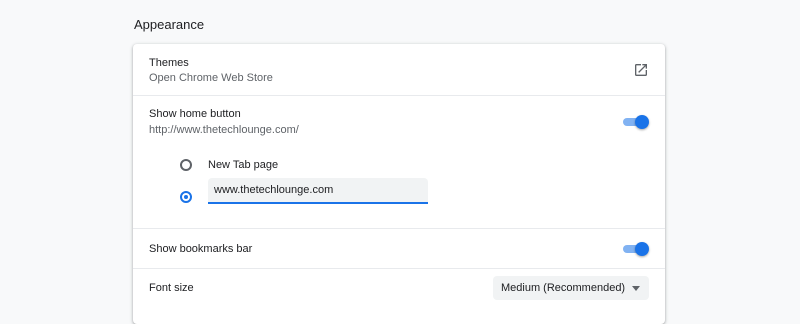 This screenshot has height=324, width=800. I want to click on custom-home-url-input, so click(318, 191).